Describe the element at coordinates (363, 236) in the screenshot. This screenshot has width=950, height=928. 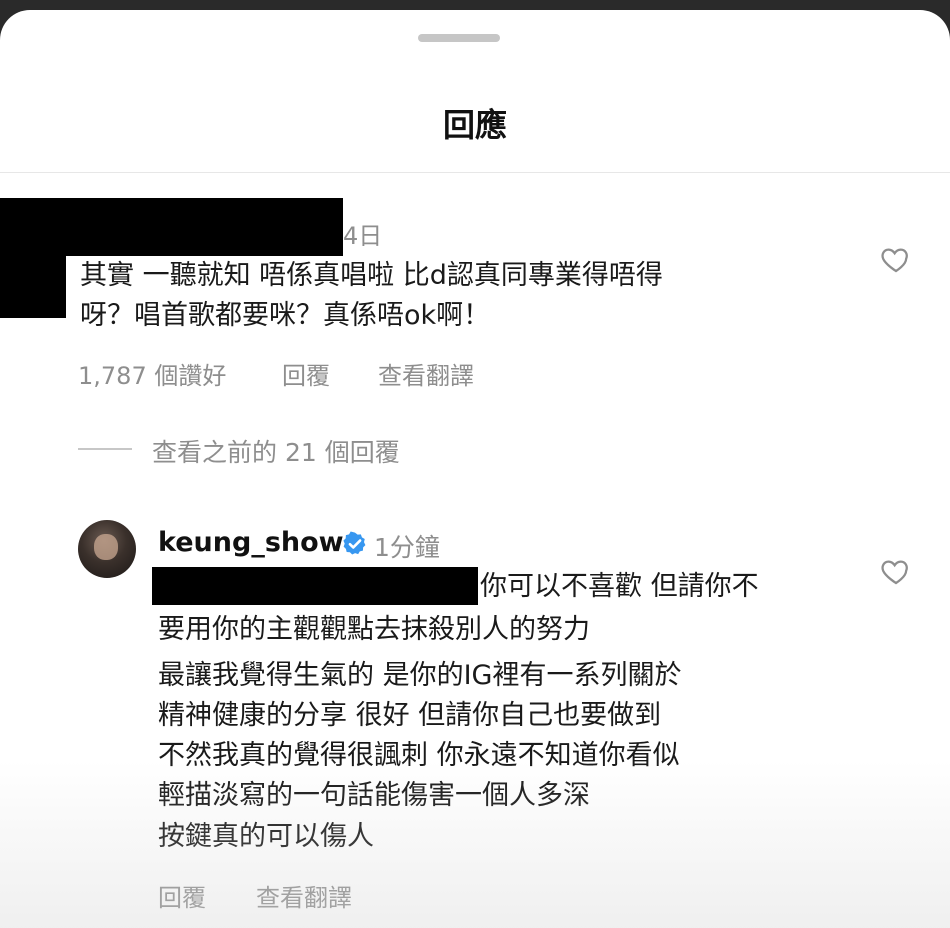
I see `comment-time: 4日` at that location.